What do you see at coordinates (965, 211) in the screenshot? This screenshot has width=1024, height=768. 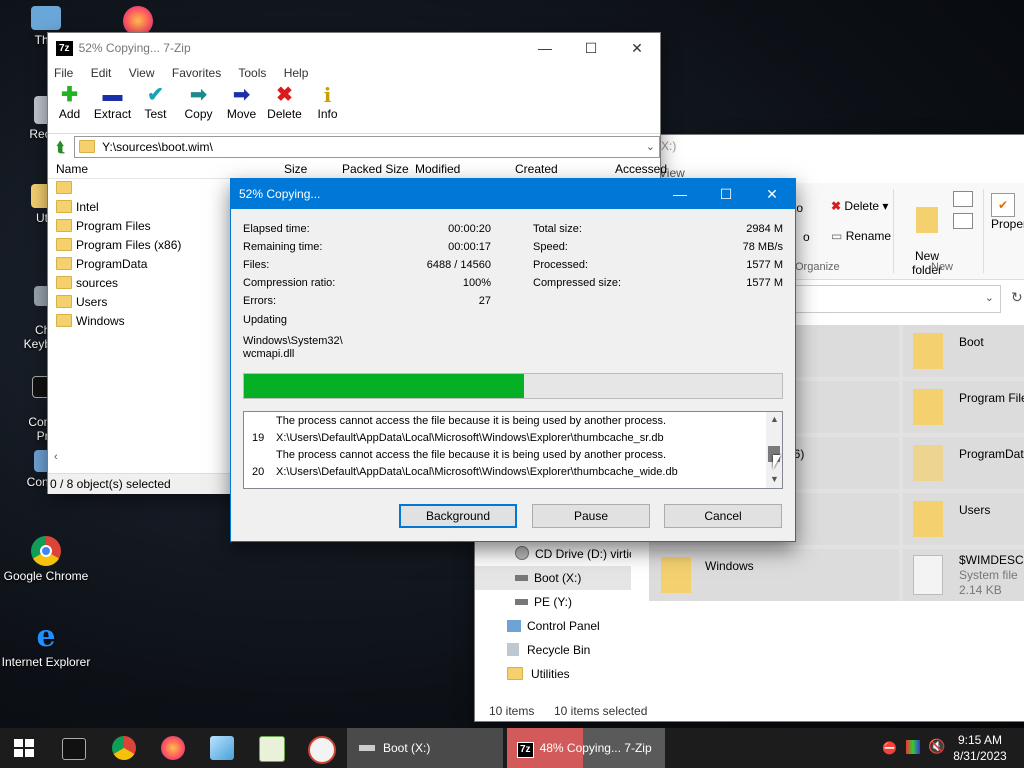 I see `ribbon-new-item-icons` at bounding box center [965, 211].